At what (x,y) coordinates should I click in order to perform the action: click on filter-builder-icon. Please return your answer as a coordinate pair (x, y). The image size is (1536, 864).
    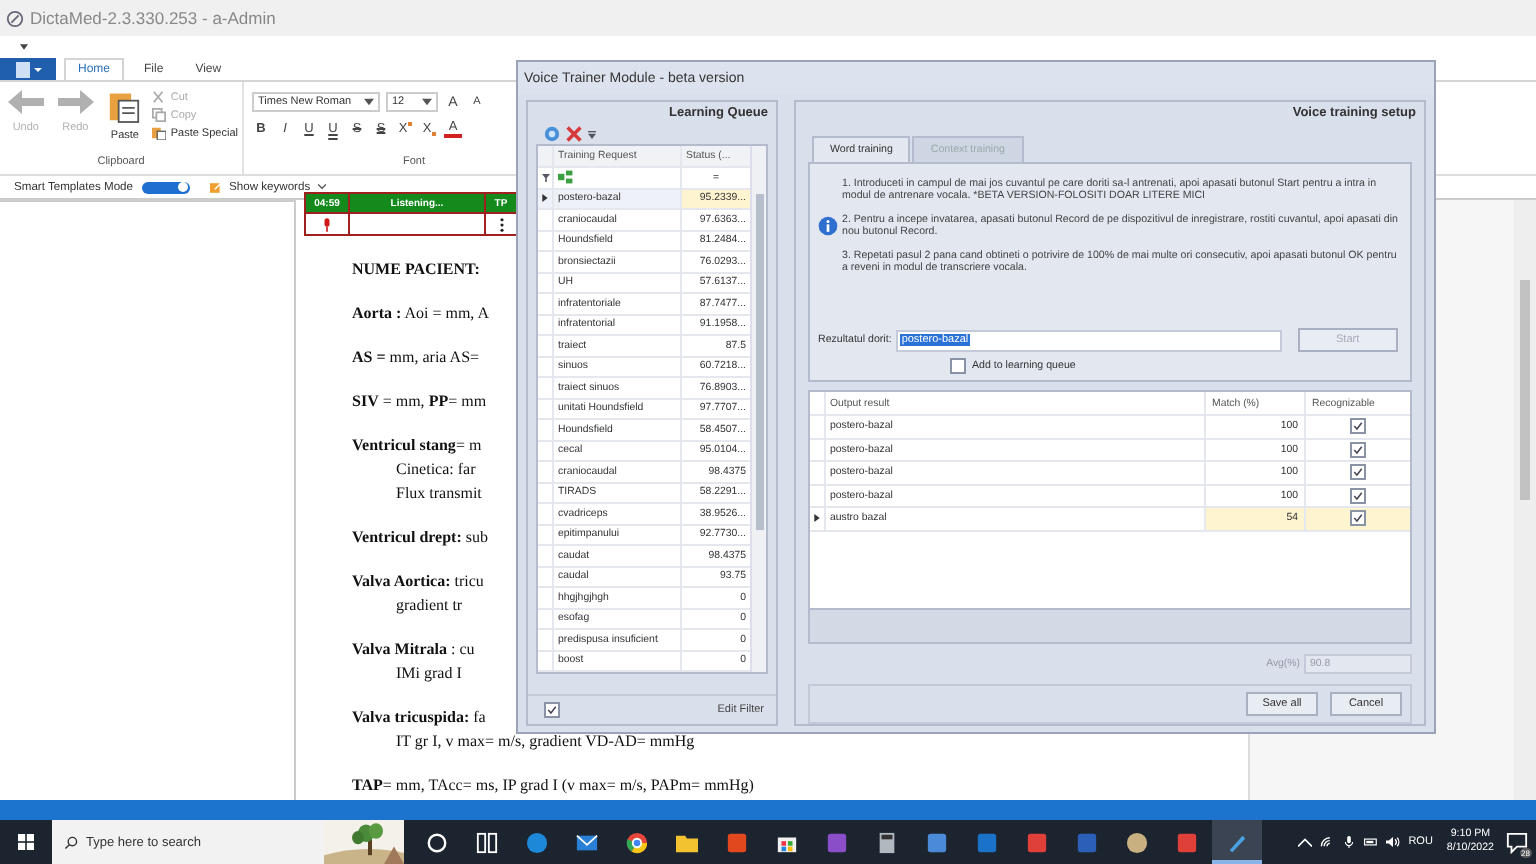
    Looking at the image, I should click on (566, 177).